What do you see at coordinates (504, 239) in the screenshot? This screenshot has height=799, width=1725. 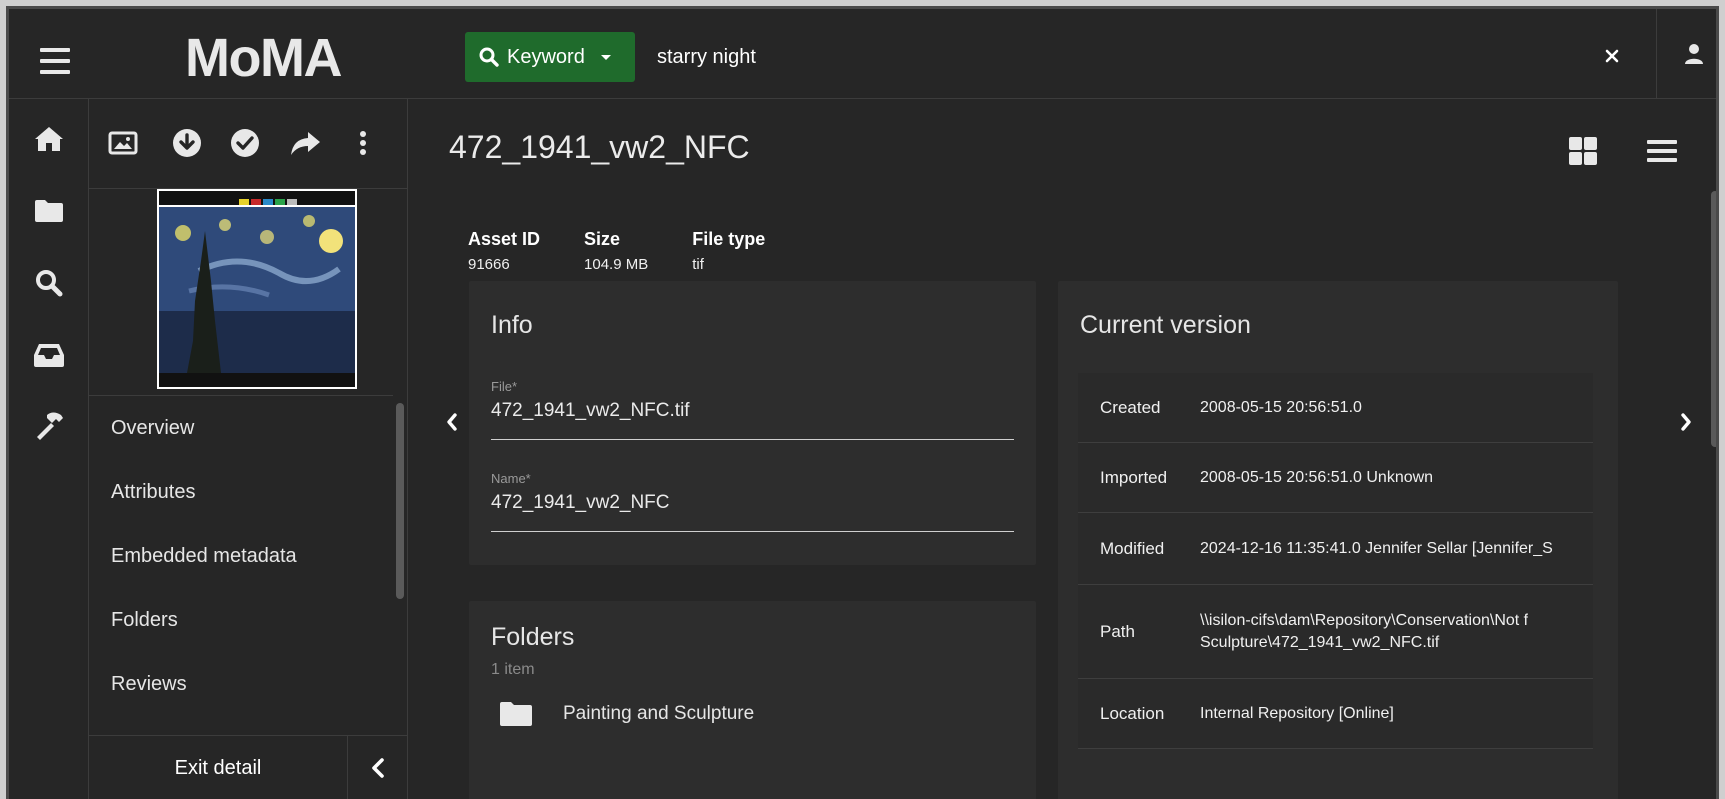 I see `meta-key: Asset ID` at bounding box center [504, 239].